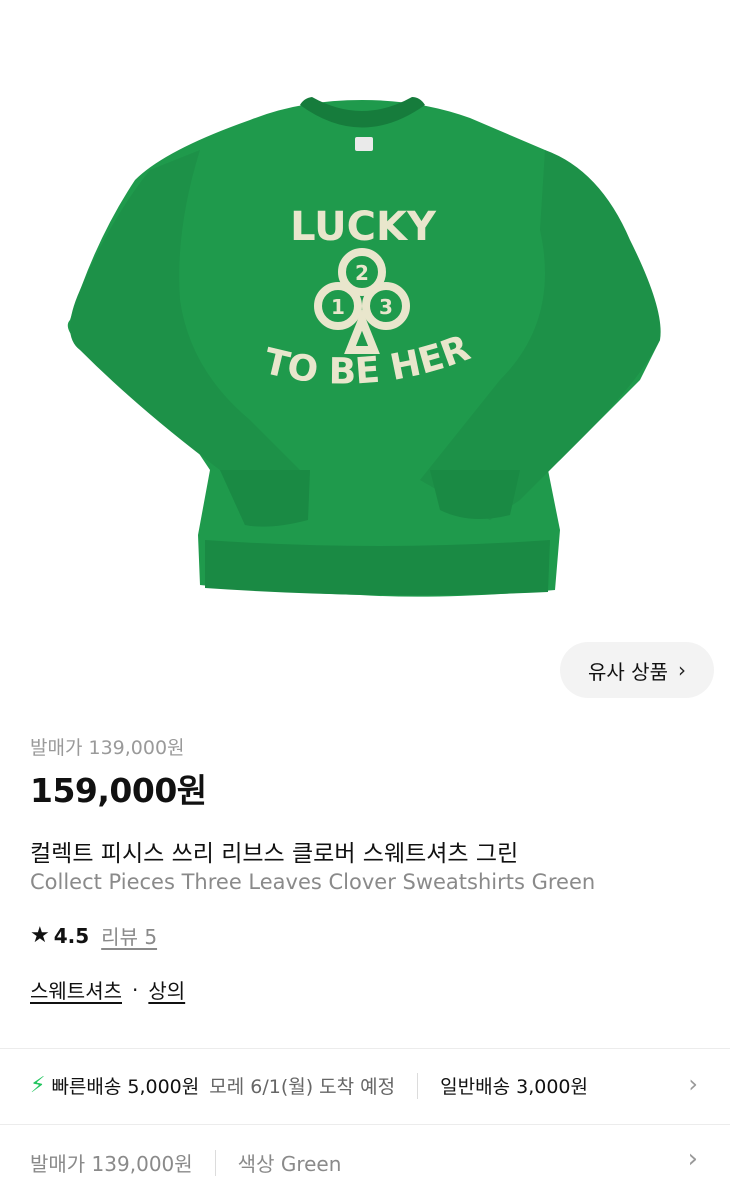 This screenshot has height=1200, width=730. Describe the element at coordinates (107, 748) in the screenshot. I see `release-price: 발매가 139,000원` at that location.